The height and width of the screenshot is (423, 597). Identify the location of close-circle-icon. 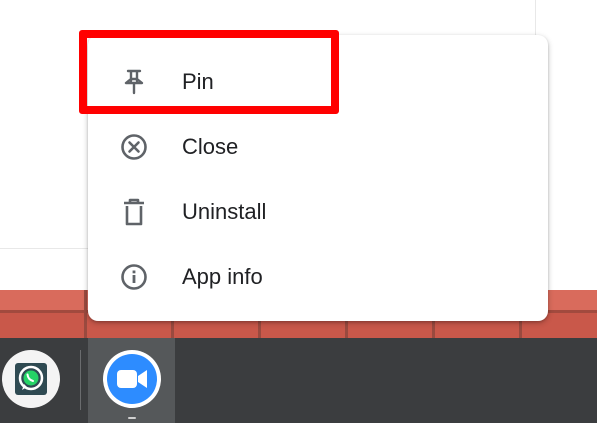
(134, 147).